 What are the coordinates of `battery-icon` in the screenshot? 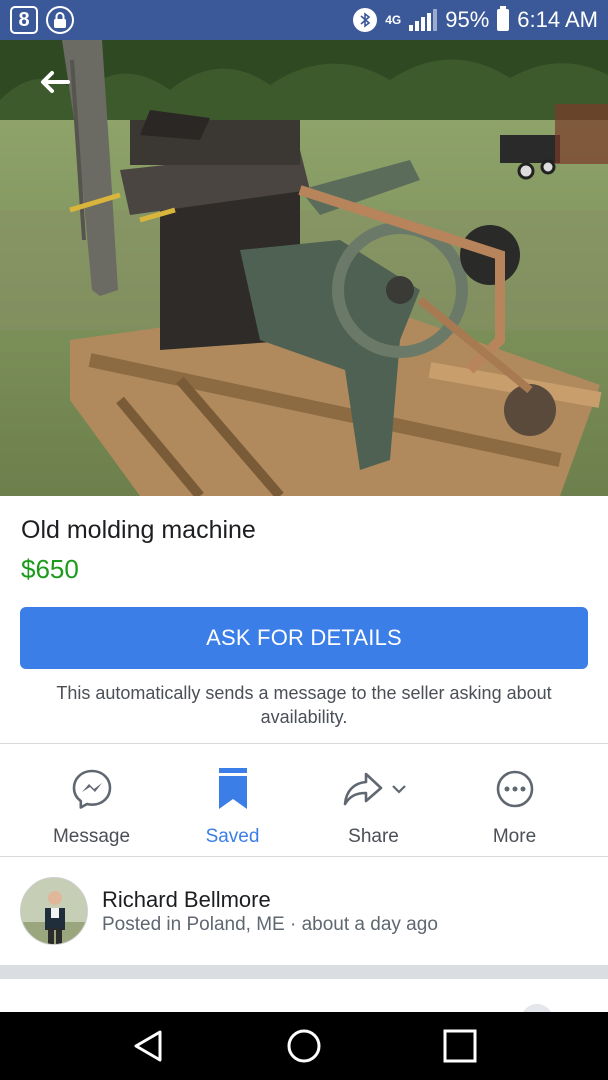 It's located at (503, 18).